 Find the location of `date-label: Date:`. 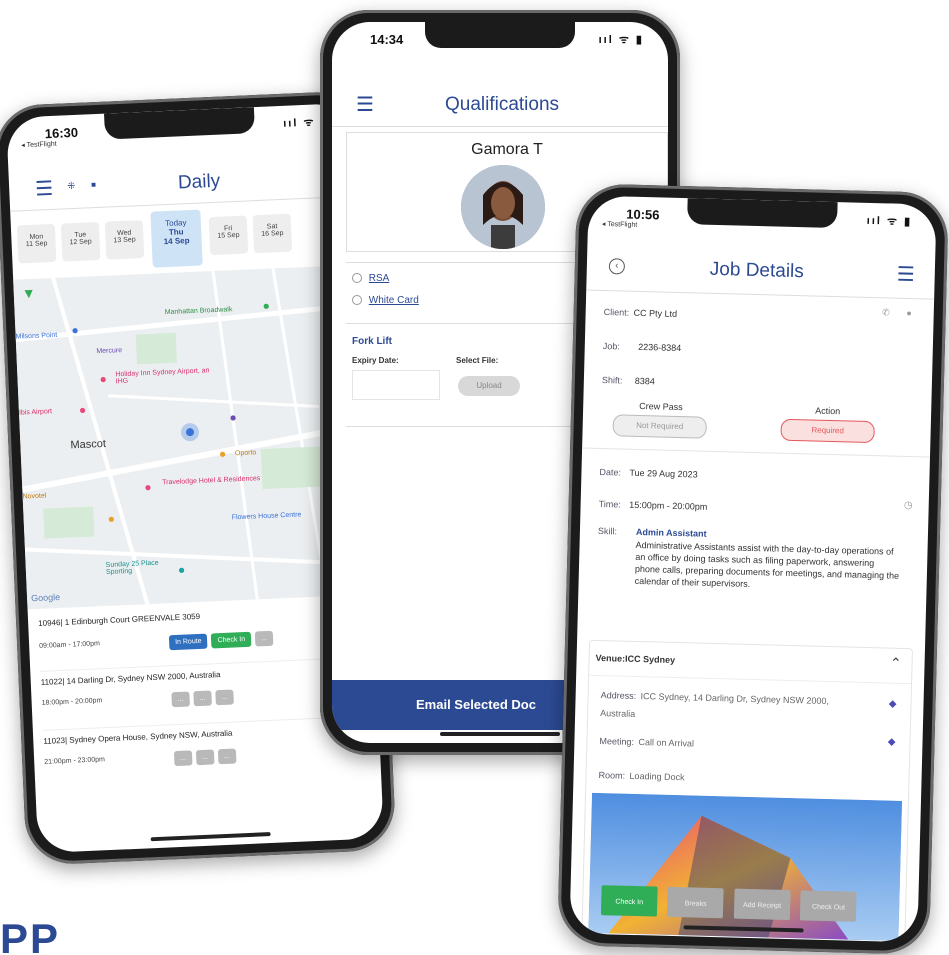

date-label: Date: is located at coordinates (610, 472).